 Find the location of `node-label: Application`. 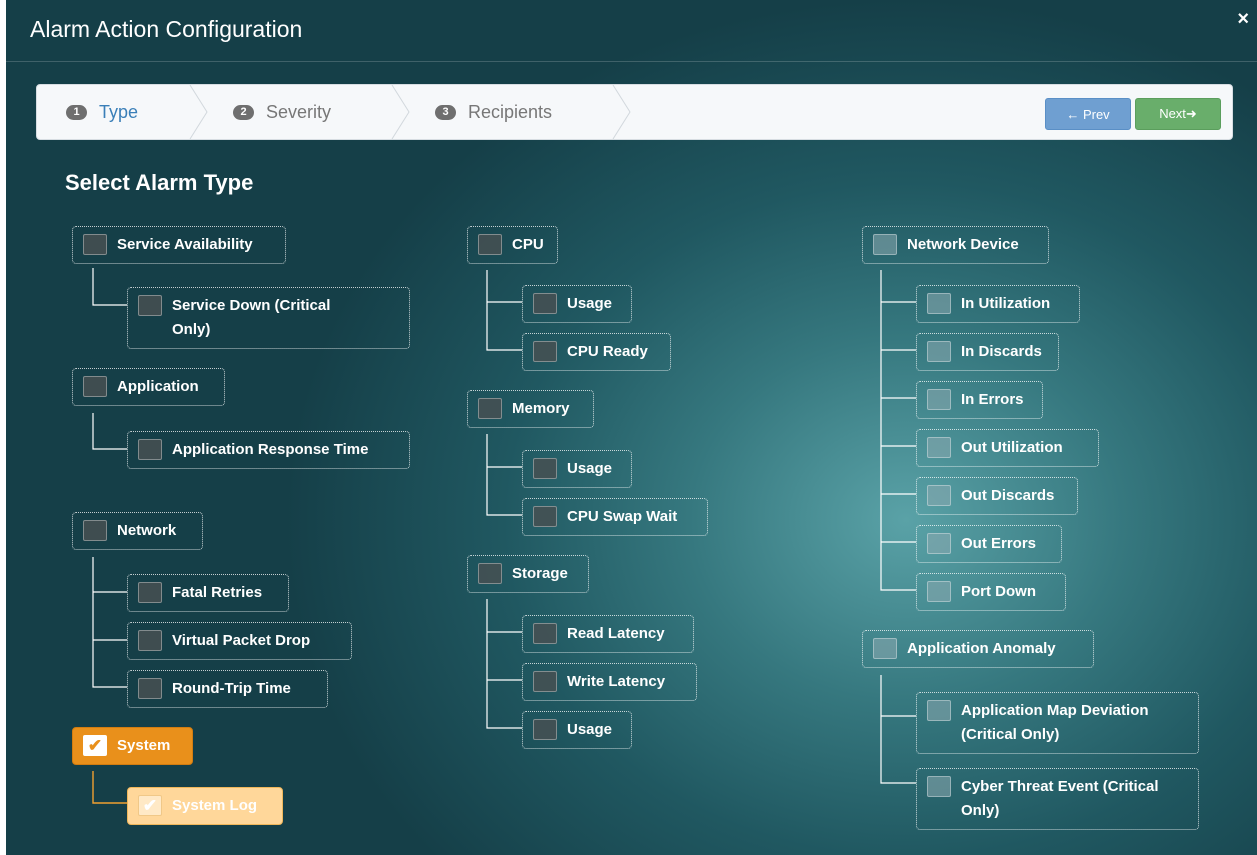

node-label: Application is located at coordinates (158, 386).